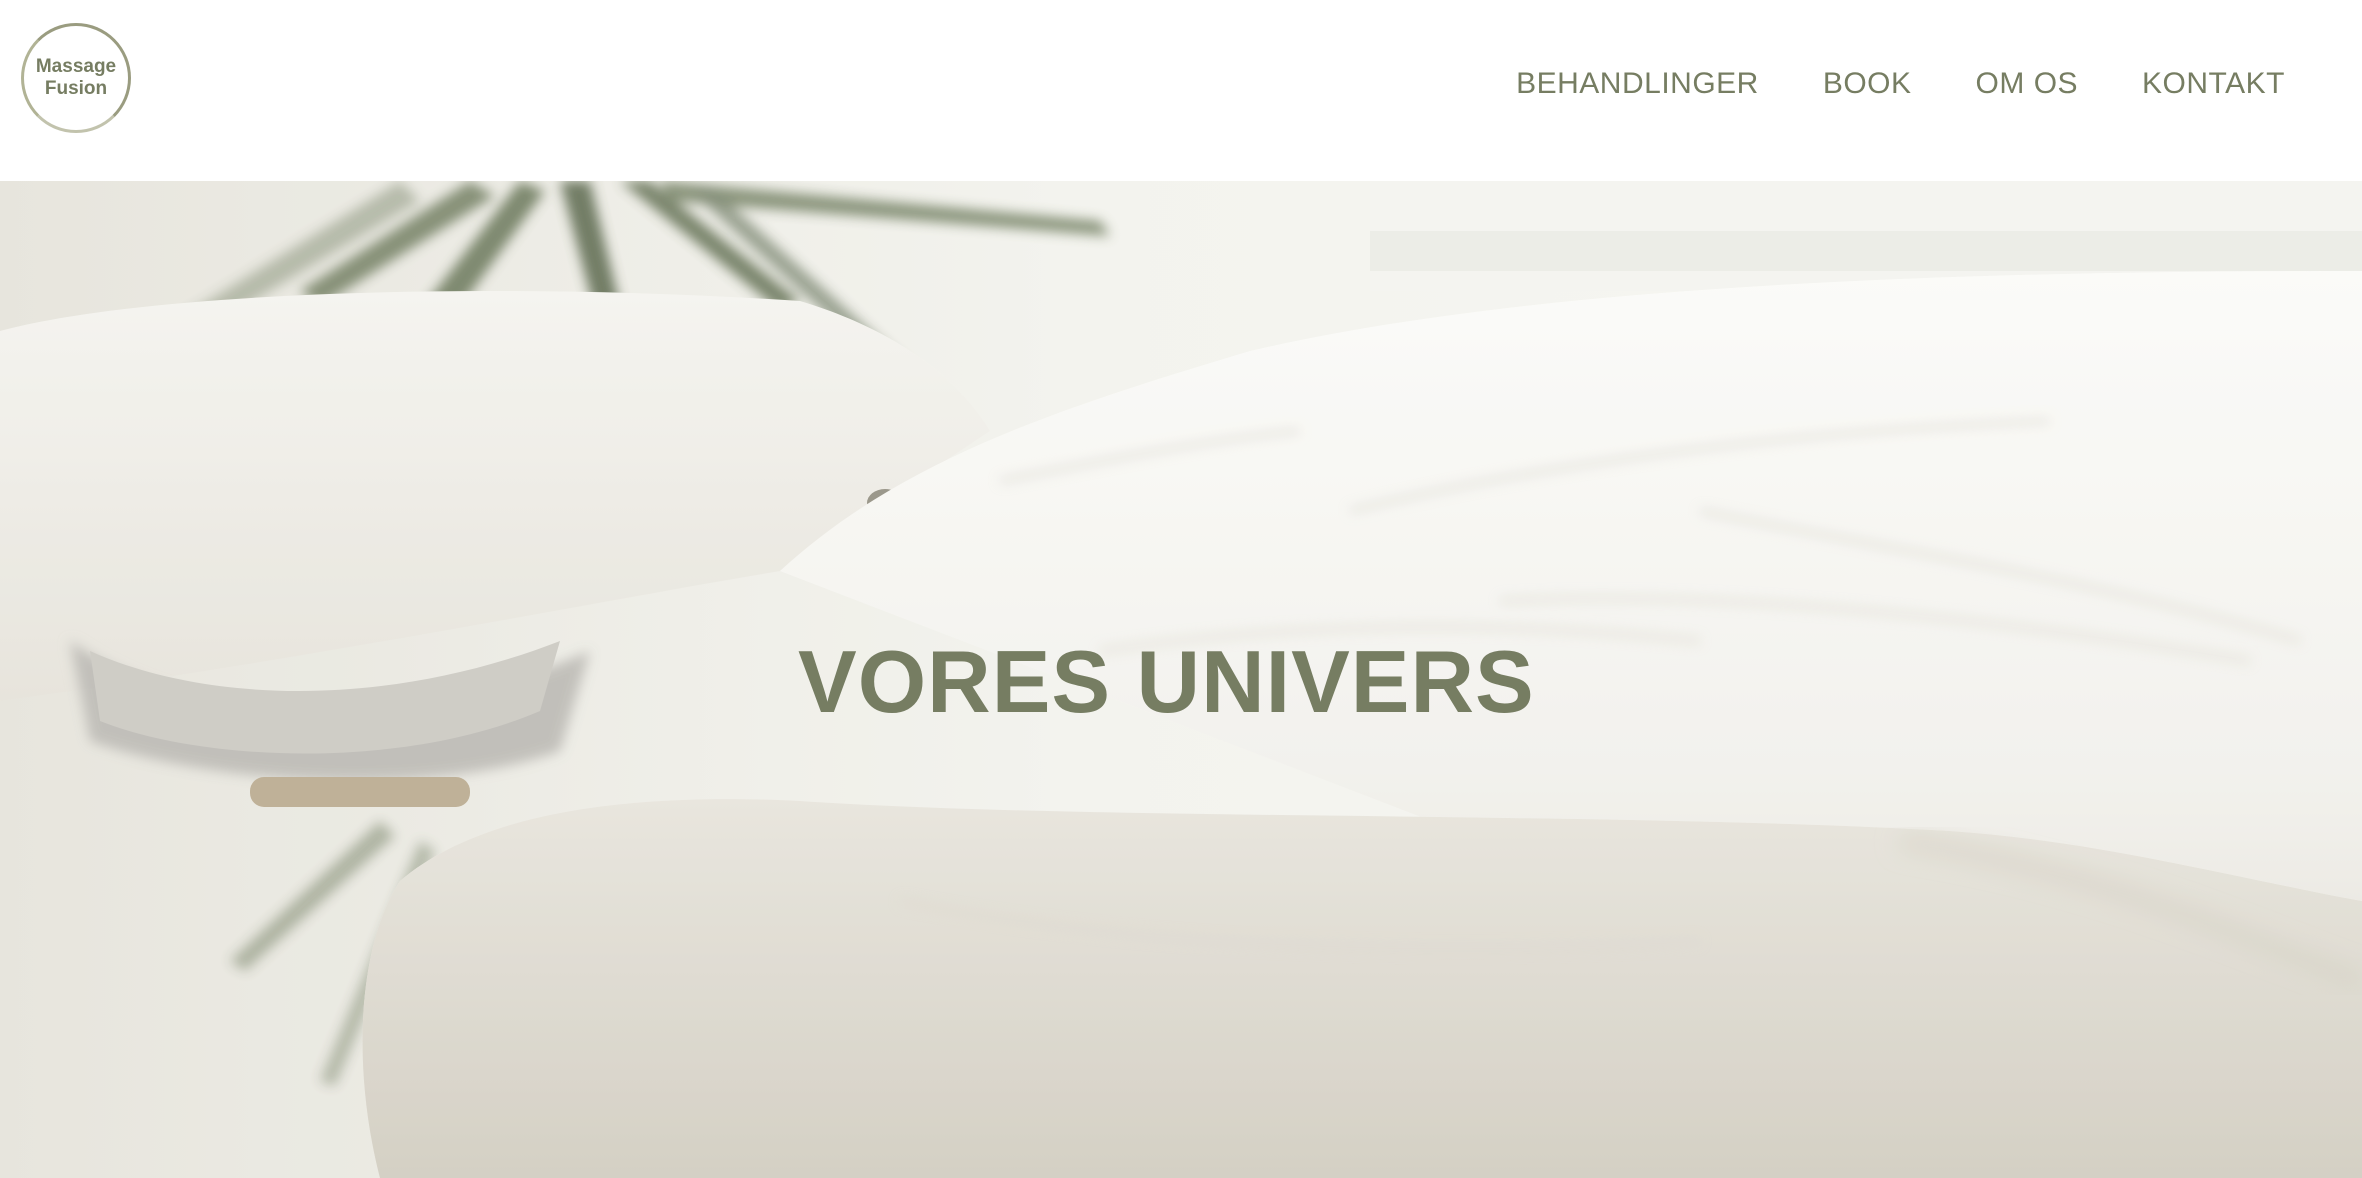  Describe the element at coordinates (2027, 84) in the screenshot. I see `nav-item-om-os: OM OS` at that location.